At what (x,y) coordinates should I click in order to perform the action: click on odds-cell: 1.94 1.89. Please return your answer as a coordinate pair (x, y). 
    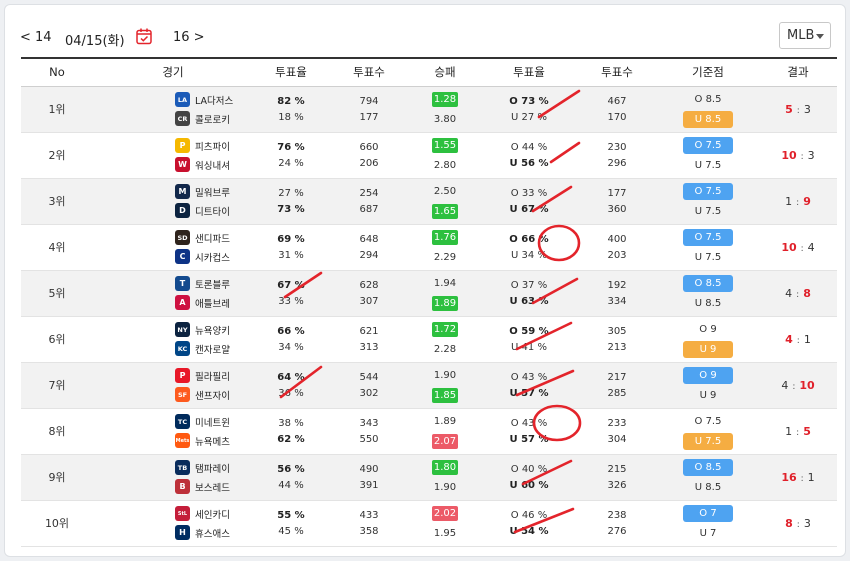
    Looking at the image, I should click on (445, 293).